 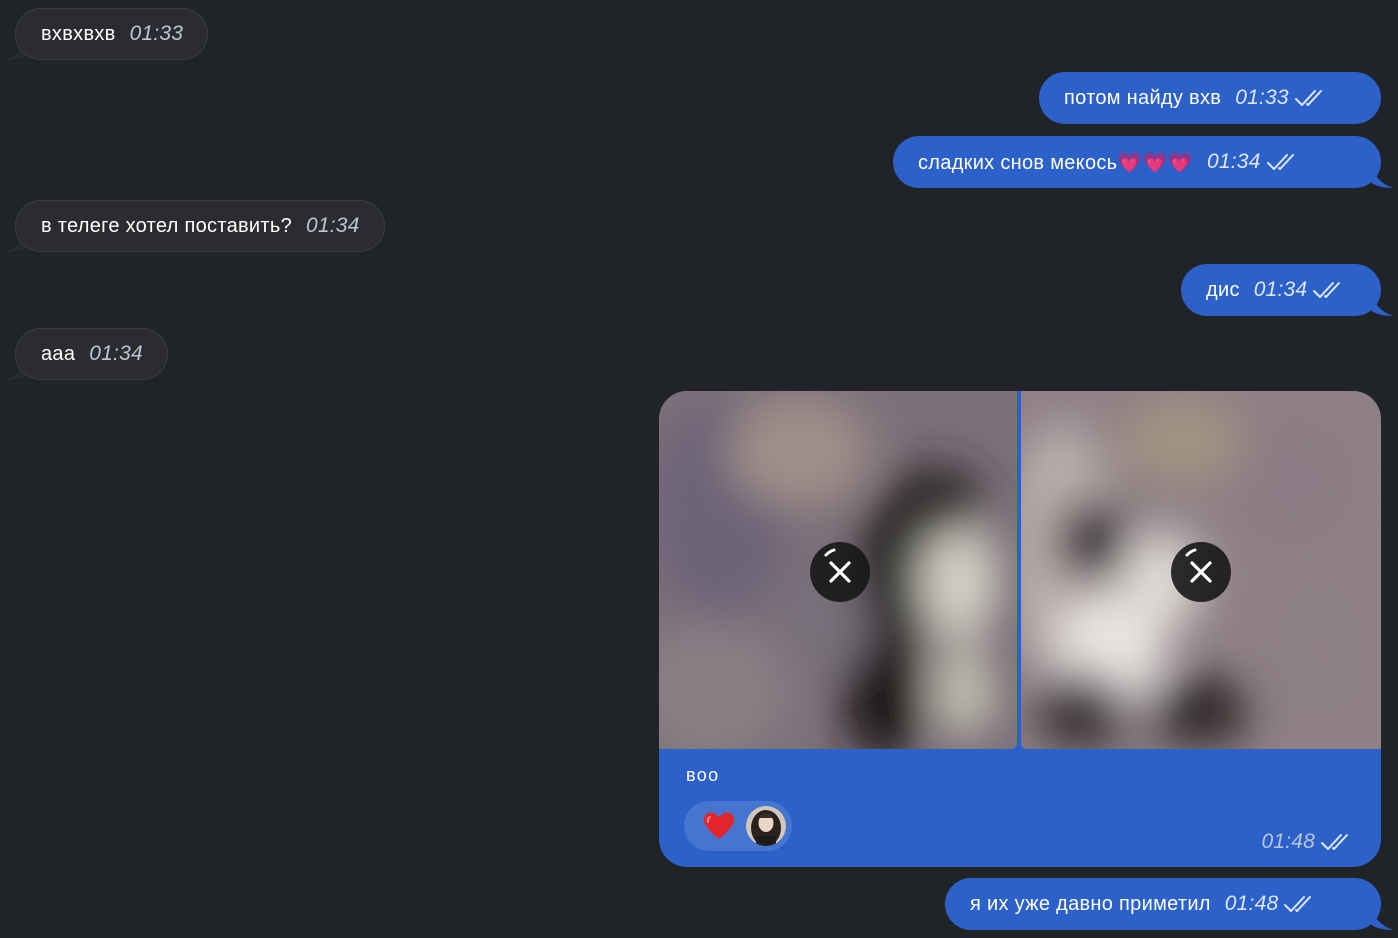 What do you see at coordinates (1055, 162) in the screenshot?
I see `message-text: сладких снов мекось💗💗💗` at bounding box center [1055, 162].